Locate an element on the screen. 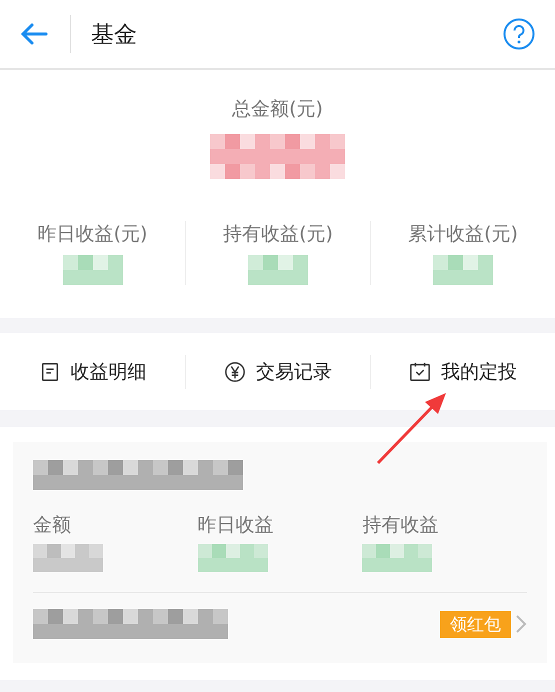 The width and height of the screenshot is (555, 692). page-title: 基金 is located at coordinates (114, 35).